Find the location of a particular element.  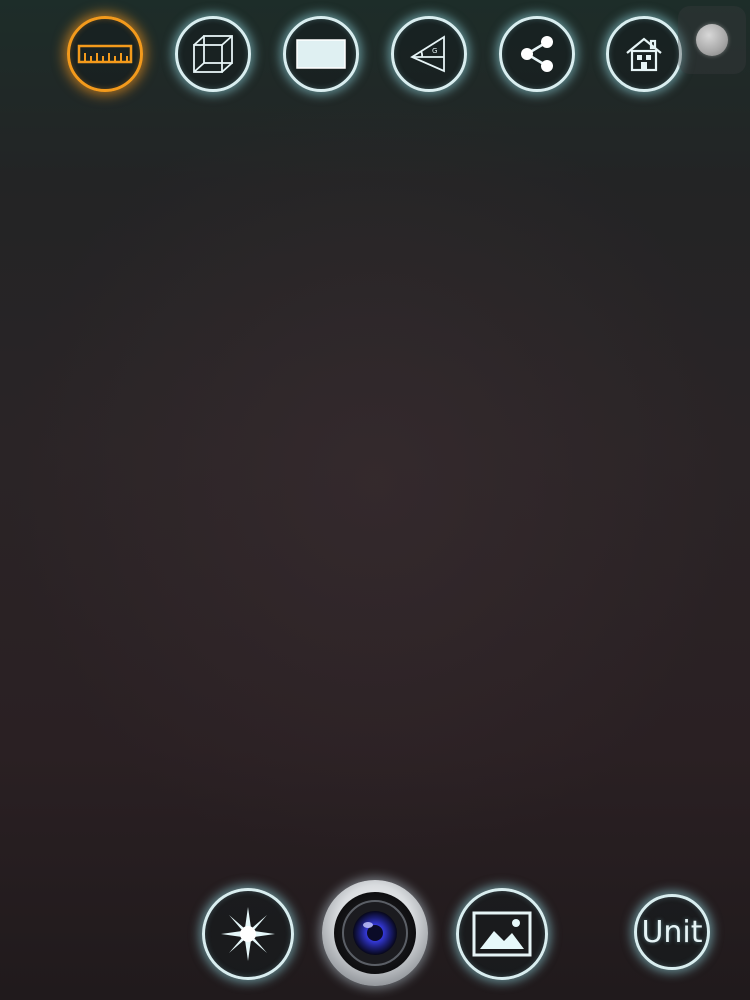

gallery-button is located at coordinates (502, 934).